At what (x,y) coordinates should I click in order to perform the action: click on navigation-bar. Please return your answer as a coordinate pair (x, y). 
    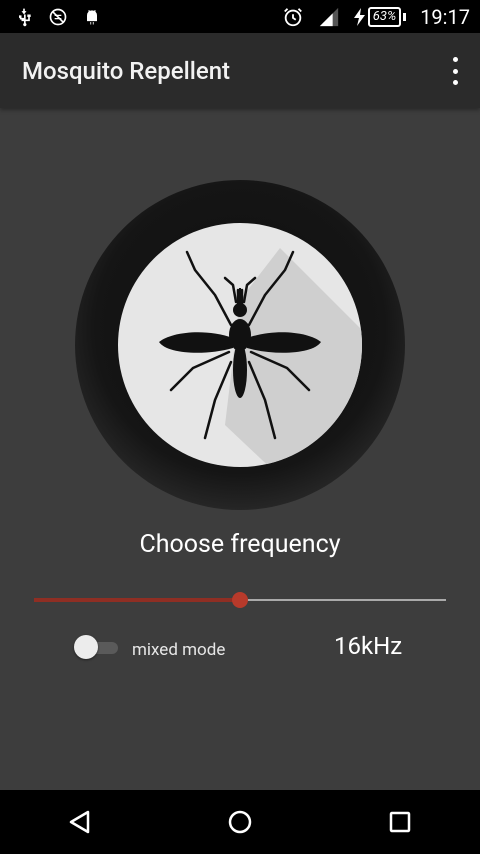
    Looking at the image, I should click on (240, 822).